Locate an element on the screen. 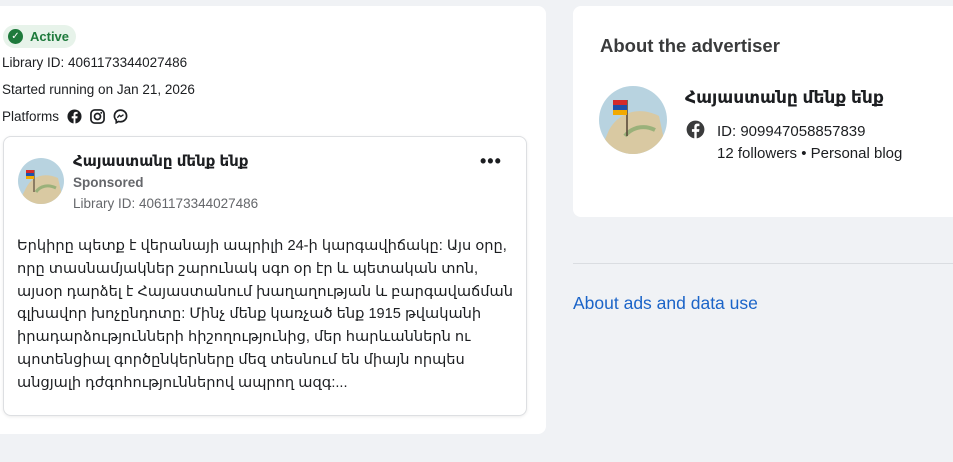 This screenshot has width=953, height=462. advertiser-avatar is located at coordinates (633, 120).